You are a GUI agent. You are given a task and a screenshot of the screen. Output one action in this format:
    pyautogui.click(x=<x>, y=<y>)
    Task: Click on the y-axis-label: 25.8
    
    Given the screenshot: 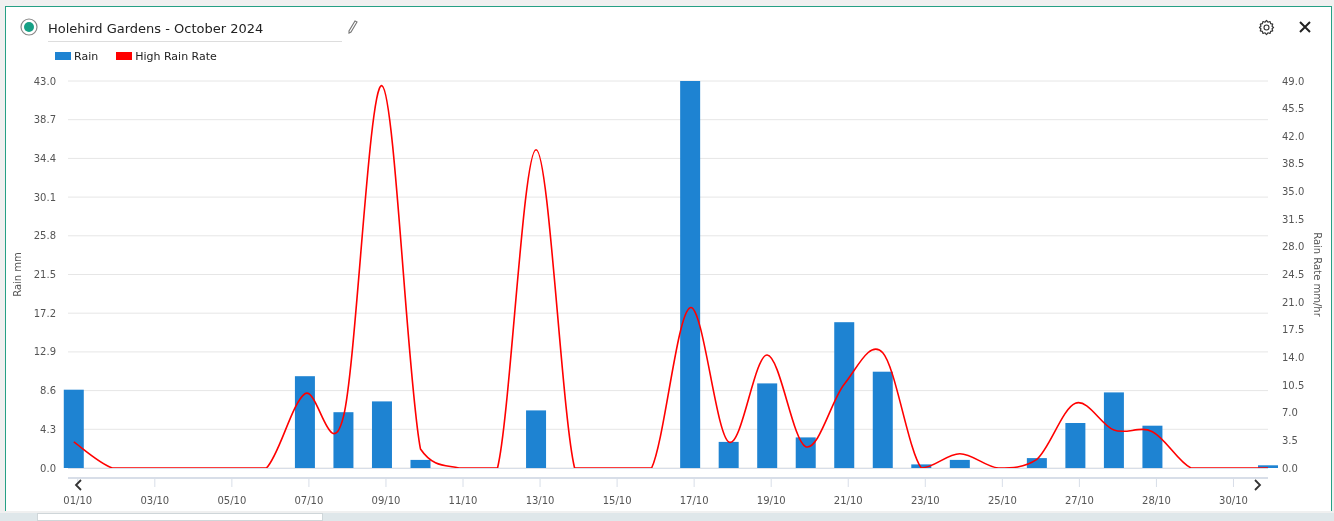 What is the action you would take?
    pyautogui.click(x=44, y=236)
    